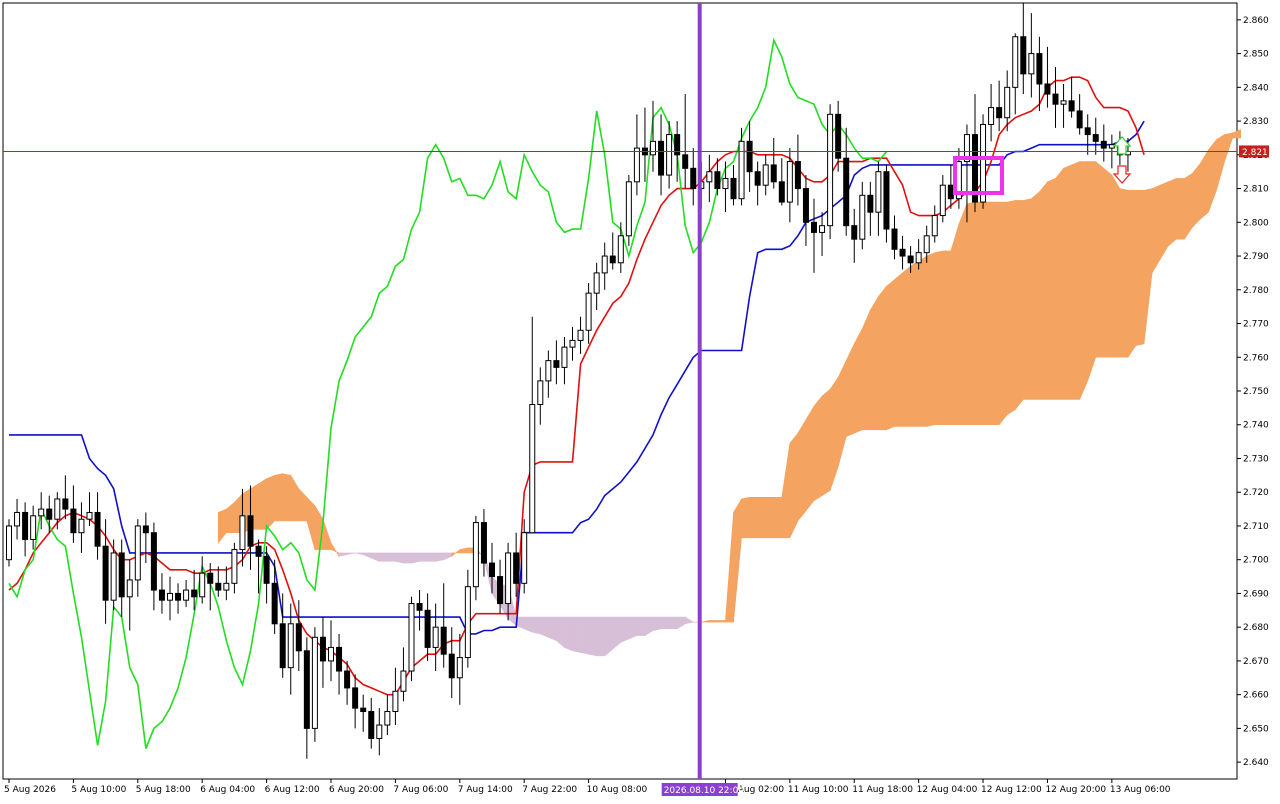 The image size is (1280, 804). I want to click on x-tick-label: 7 Aug 22:00, so click(549, 790).